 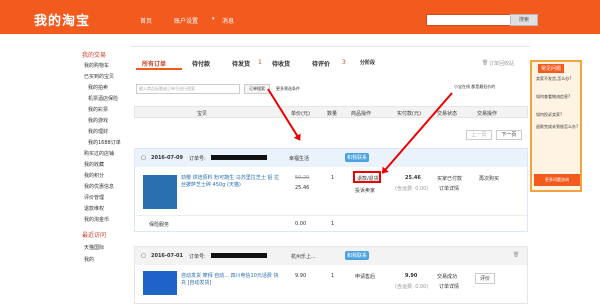 What do you see at coordinates (188, 89) in the screenshot?
I see `order-search-input: 输入商品标题或订单号进行搜索` at bounding box center [188, 89].